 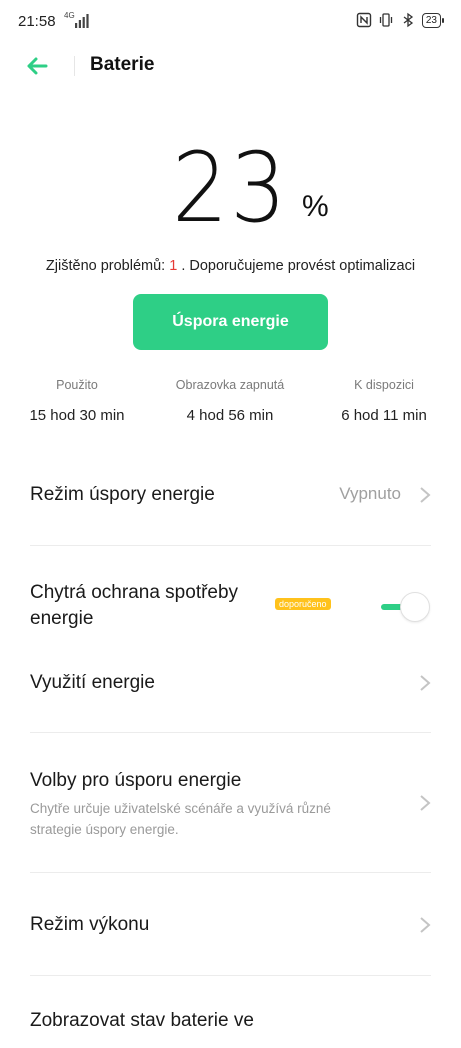 I want to click on back-button, so click(x=44, y=66).